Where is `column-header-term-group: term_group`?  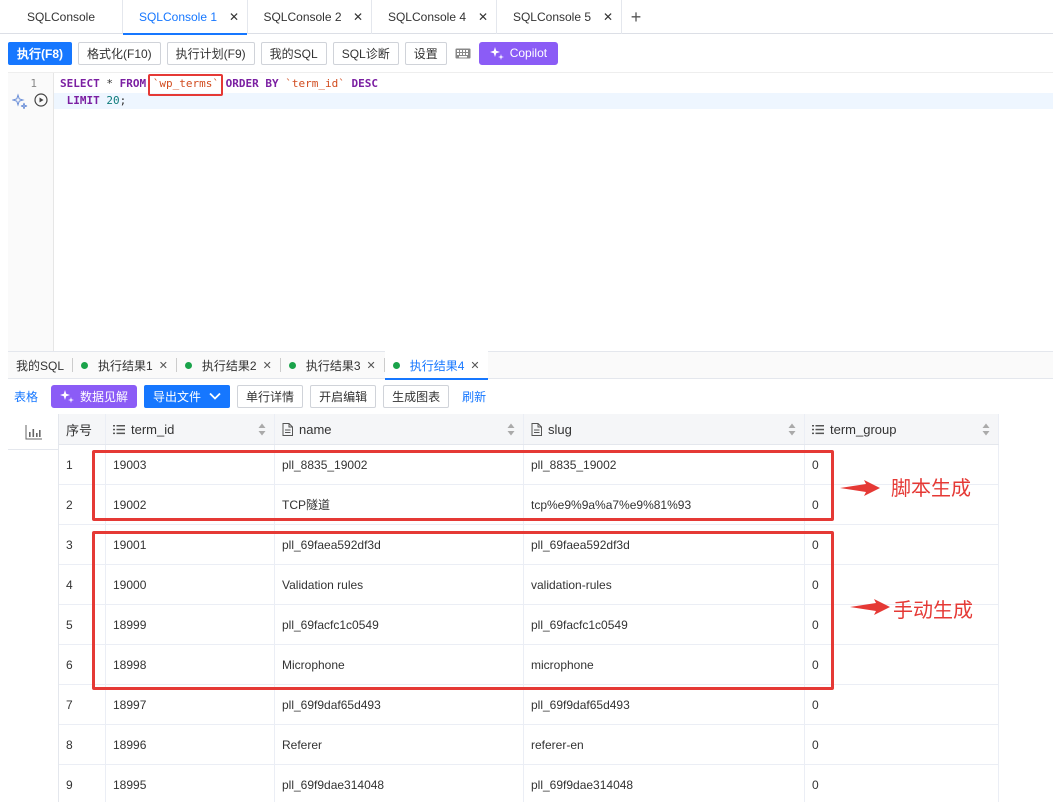
column-header-term-group: term_group is located at coordinates (902, 429).